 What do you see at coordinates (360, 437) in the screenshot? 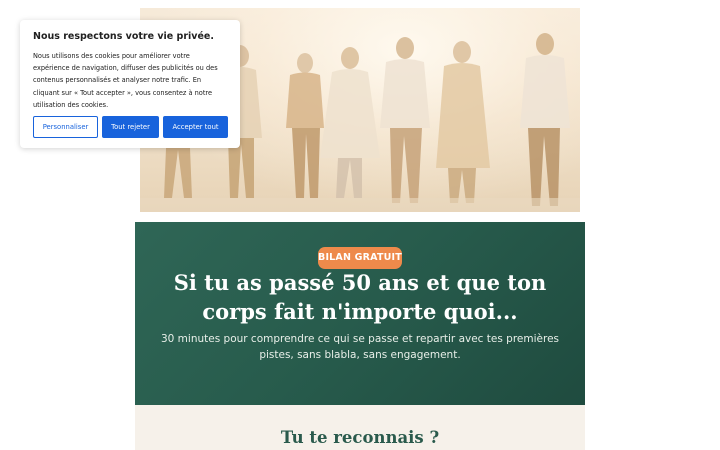
I see `section-title: Tu te reconnais ?` at bounding box center [360, 437].